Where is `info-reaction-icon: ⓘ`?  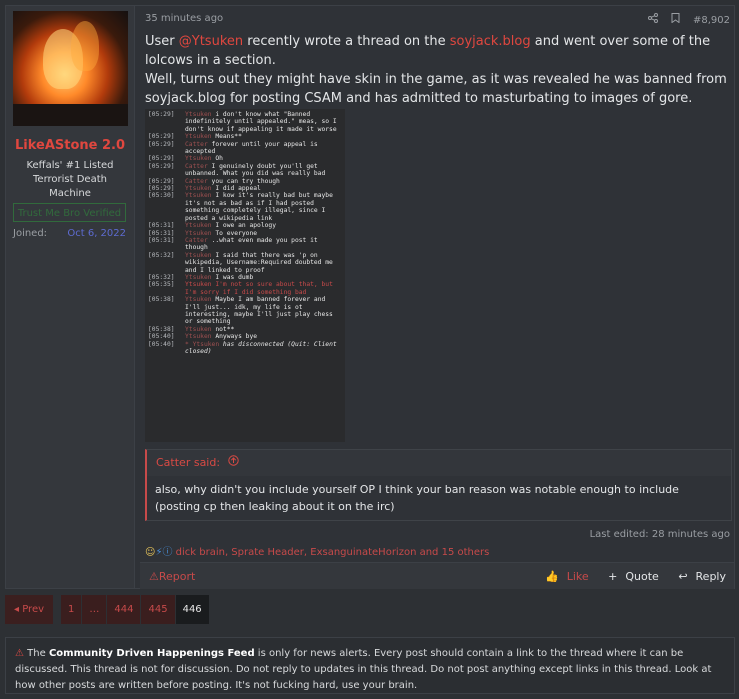
info-reaction-icon: ⓘ is located at coordinates (167, 552).